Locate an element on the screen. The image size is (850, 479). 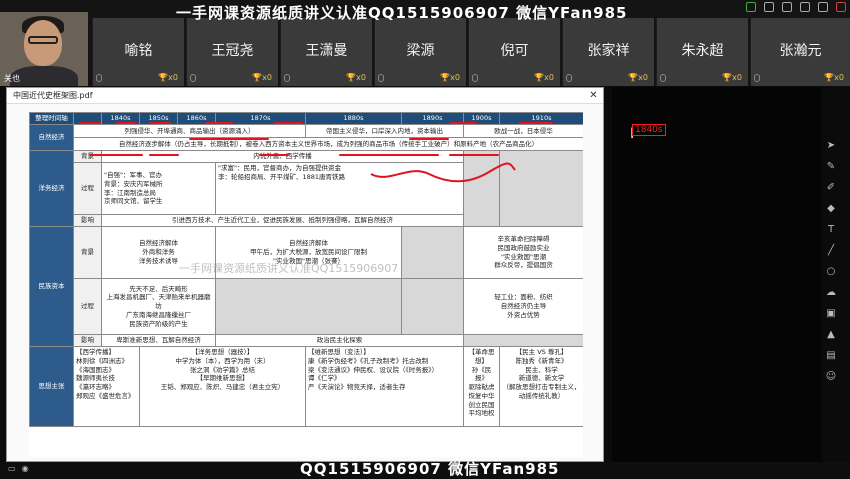
participant-name: 张家祥 is located at coordinates (608, 51).